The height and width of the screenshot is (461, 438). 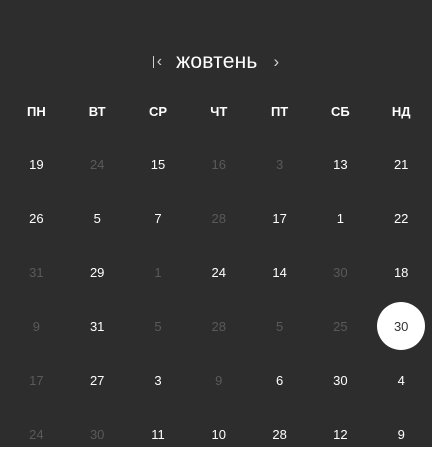 What do you see at coordinates (401, 111) in the screenshot?
I see `weekday-label: НД` at bounding box center [401, 111].